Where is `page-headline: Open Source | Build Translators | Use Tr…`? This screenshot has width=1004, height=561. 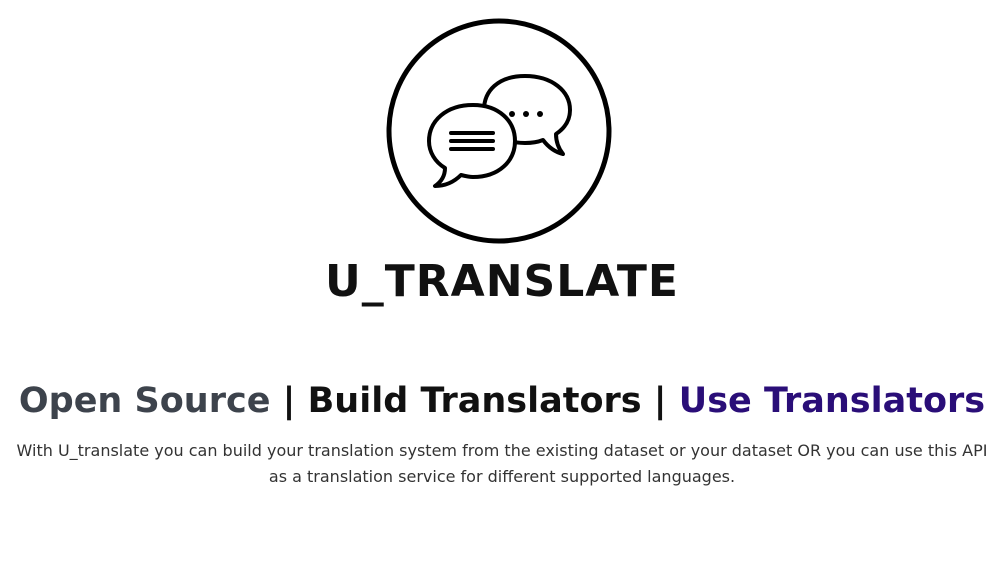 page-headline: Open Source | Build Translators | Use Tr… is located at coordinates (502, 401).